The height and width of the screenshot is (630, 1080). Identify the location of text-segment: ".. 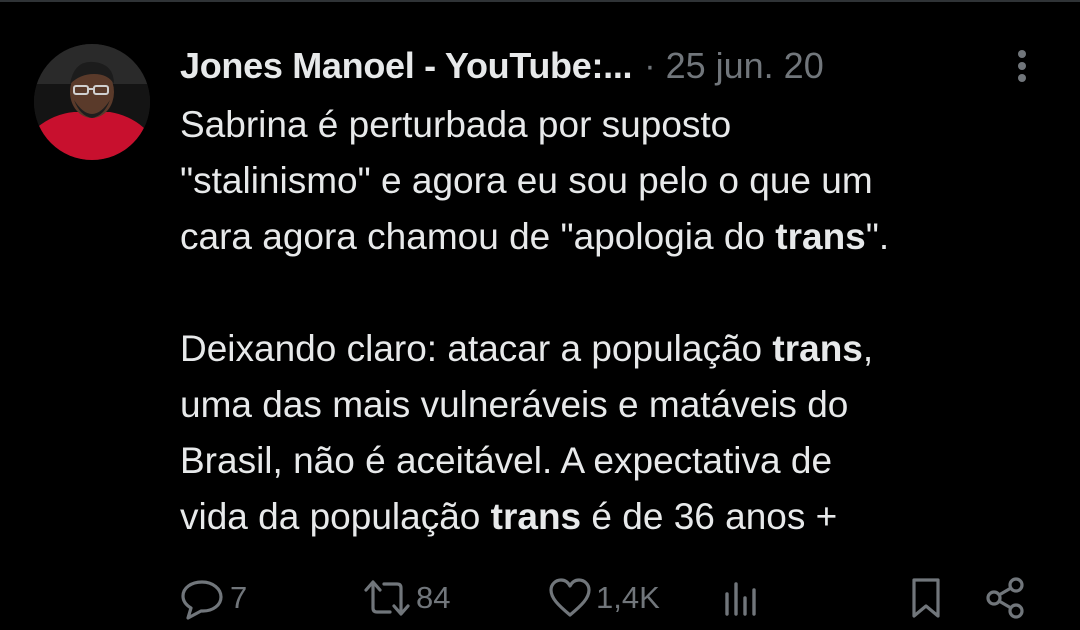
(877, 236).